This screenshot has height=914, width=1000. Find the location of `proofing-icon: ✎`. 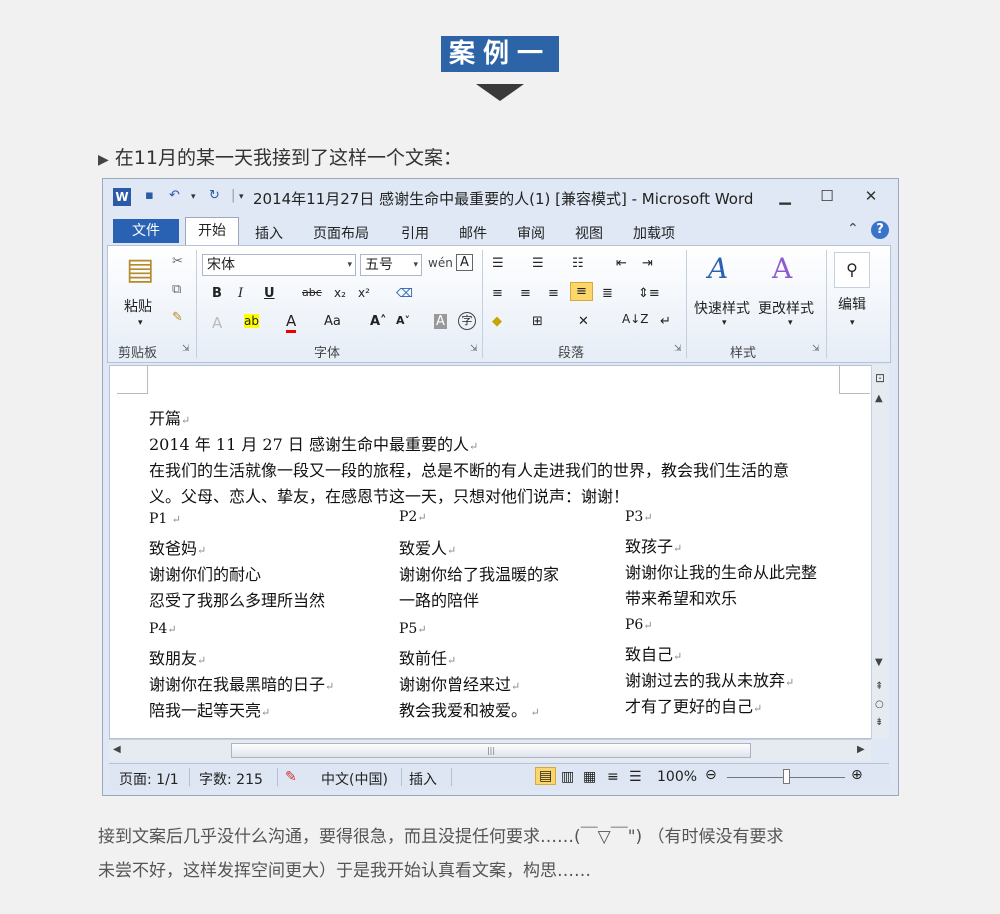

proofing-icon: ✎ is located at coordinates (291, 777).